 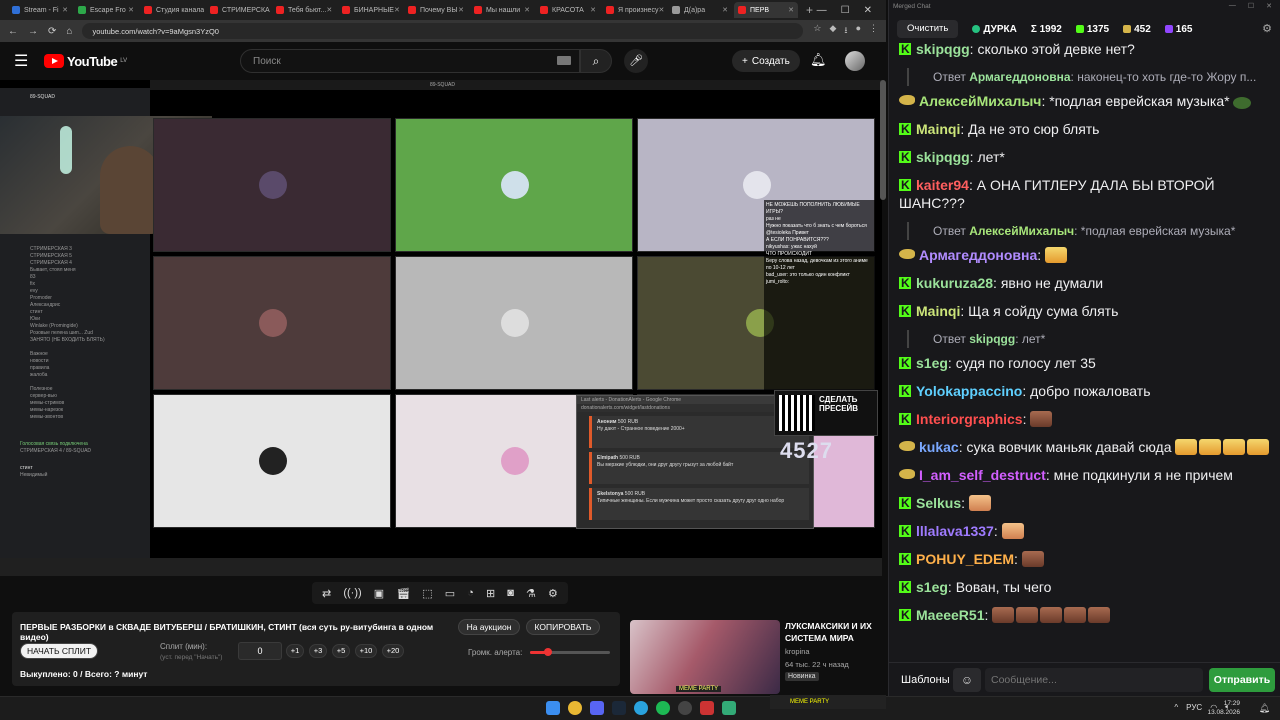 What do you see at coordinates (700, 10) in the screenshot?
I see `browser-tab: Д(а)ра ✕` at bounding box center [700, 10].